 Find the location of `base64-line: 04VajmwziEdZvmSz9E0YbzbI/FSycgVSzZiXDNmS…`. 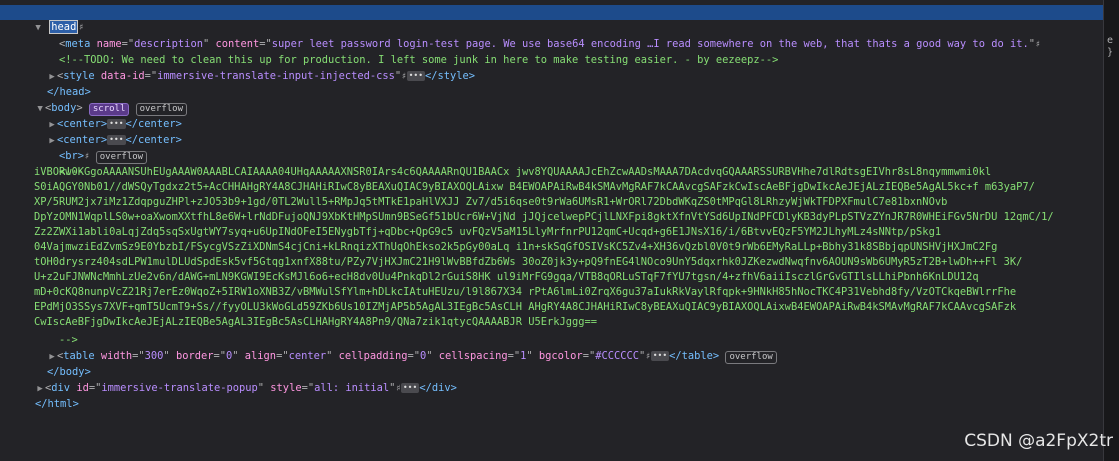

base64-line: 04VajmwziEdZvmSz9E0YbzbI/FSycgVSzZiXDNmS… is located at coordinates (516, 247).